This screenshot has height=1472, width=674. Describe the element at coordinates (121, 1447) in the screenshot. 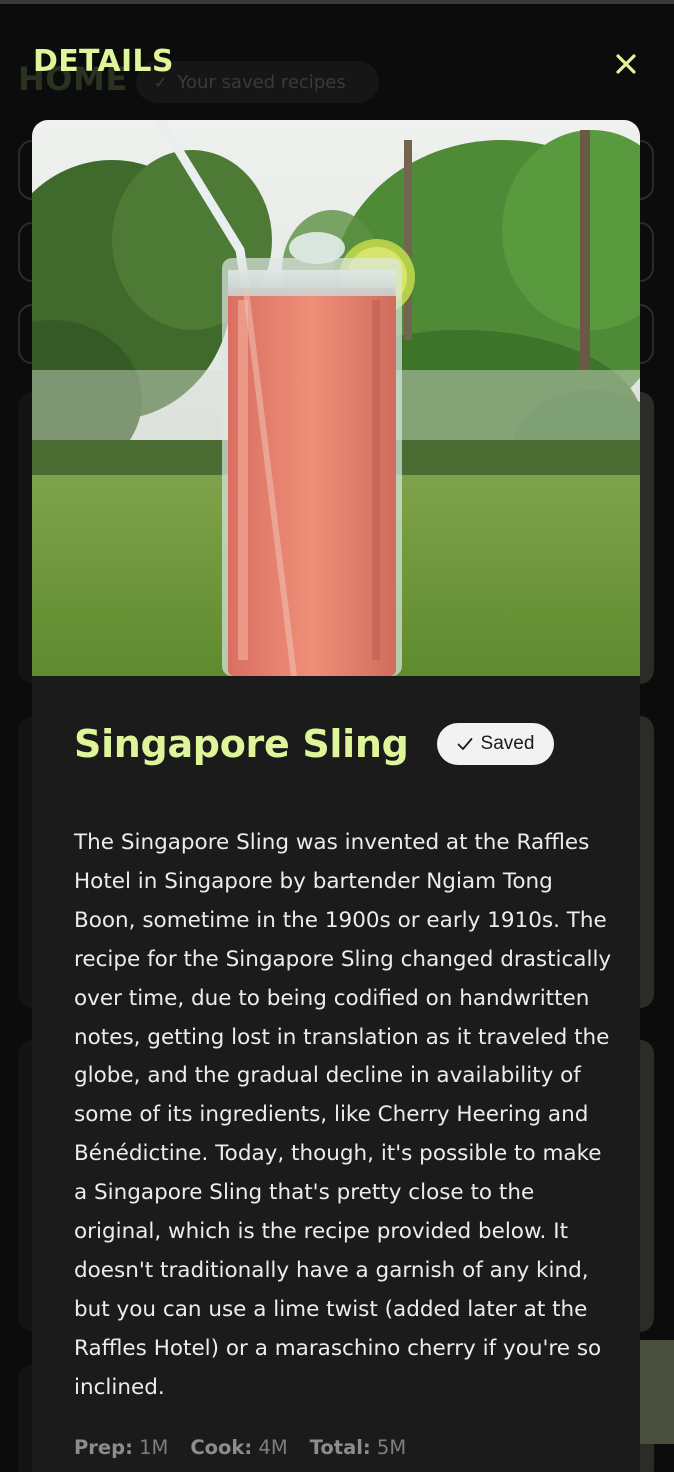

I see `prep-time: Prep: 1M` at that location.